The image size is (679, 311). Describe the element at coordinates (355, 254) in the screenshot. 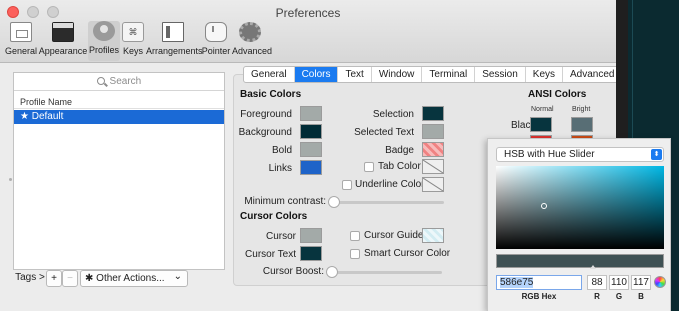

I see `smart-cursor-checkbox` at that location.